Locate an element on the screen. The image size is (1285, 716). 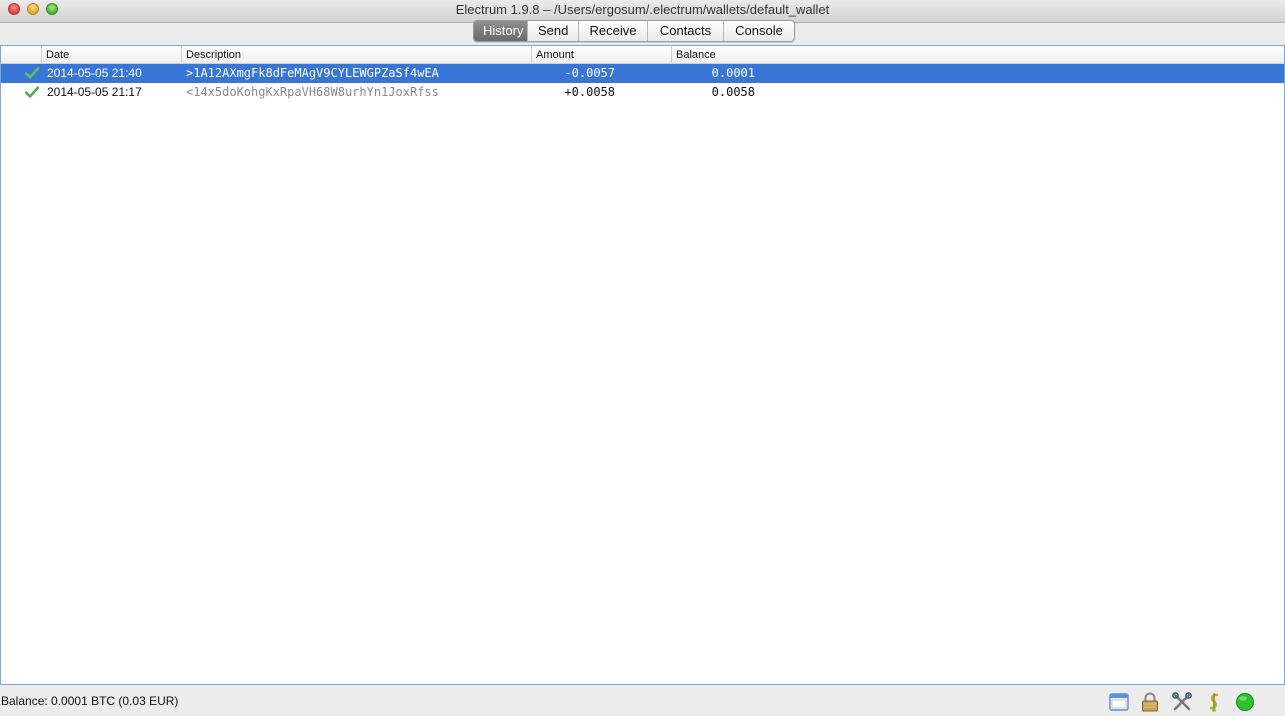
tab-contacts: Contacts is located at coordinates (685, 31).